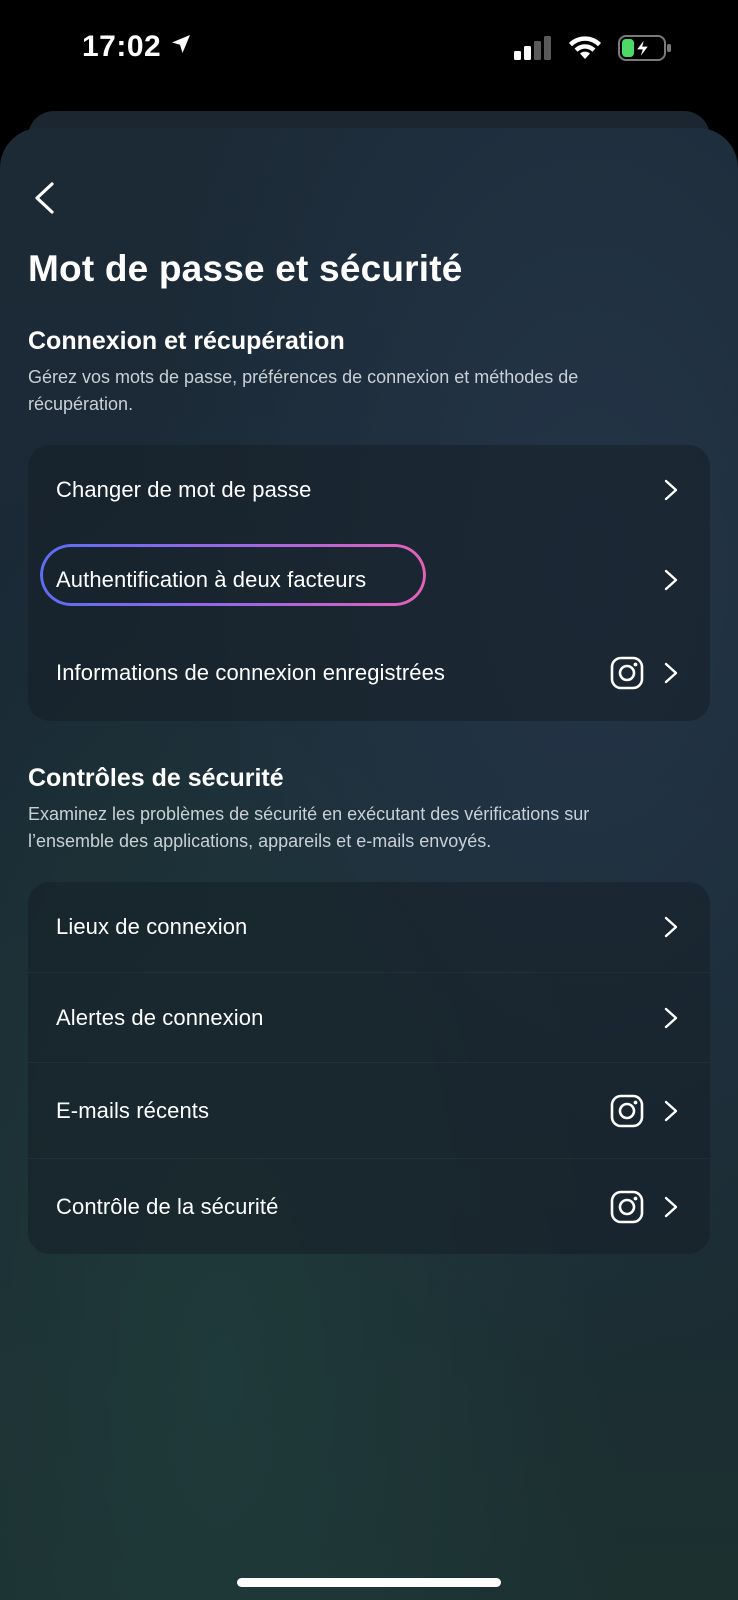 The image size is (738, 1600). I want to click on row-recent-emails: E-mails récents, so click(369, 1110).